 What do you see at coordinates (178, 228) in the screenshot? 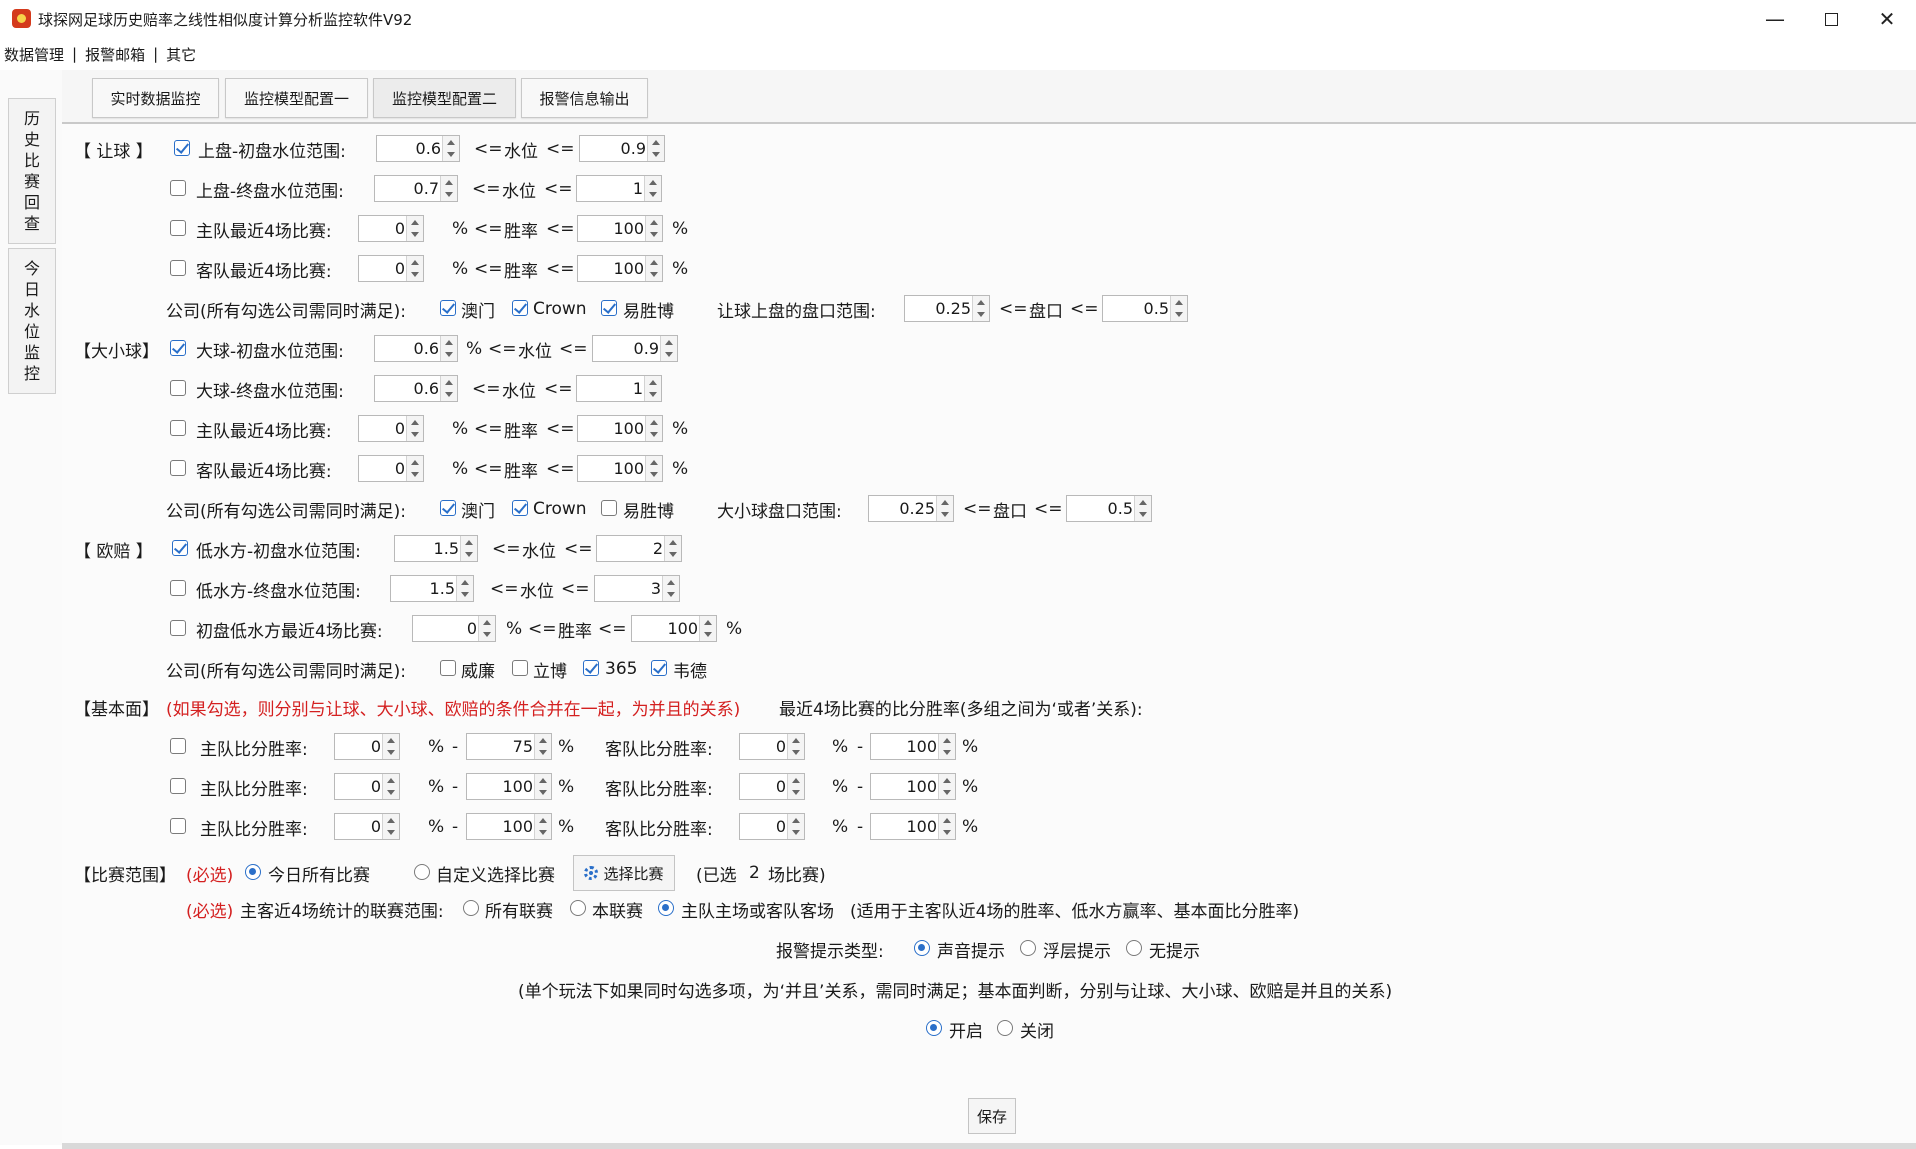
I see `handicap-home-last4-checkbox` at bounding box center [178, 228].